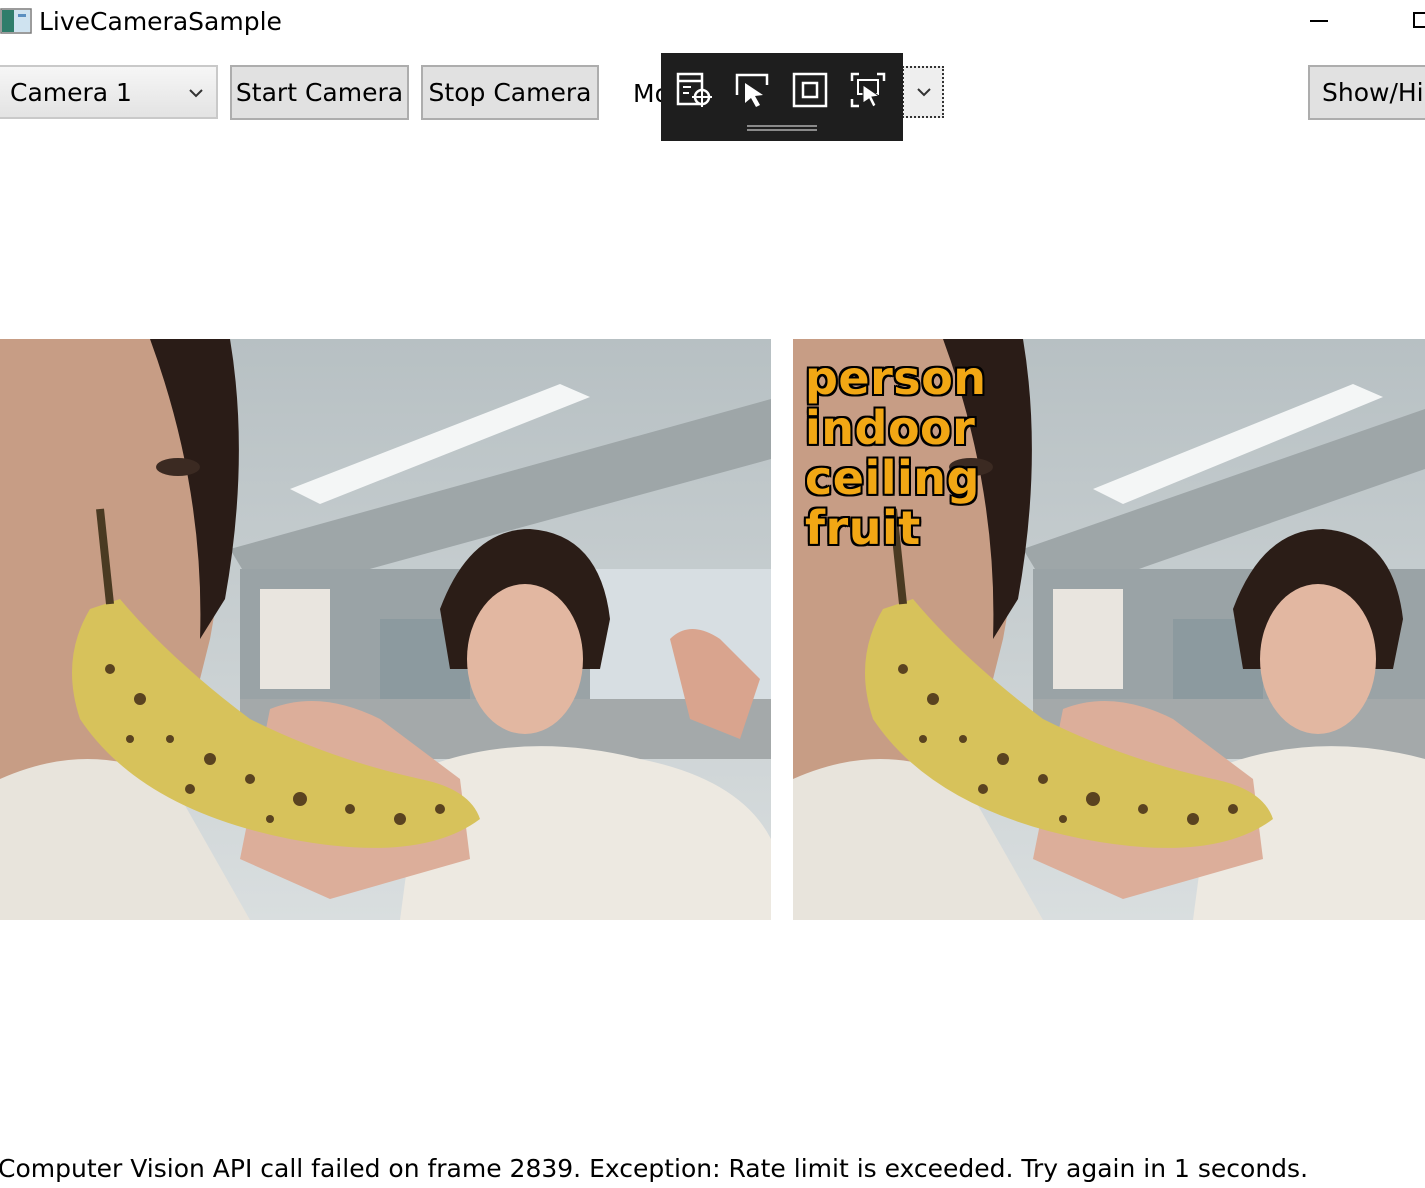 Image resolution: width=1425 pixels, height=1188 pixels. What do you see at coordinates (892, 478) in the screenshot?
I see `vision-tag: ceiling` at bounding box center [892, 478].